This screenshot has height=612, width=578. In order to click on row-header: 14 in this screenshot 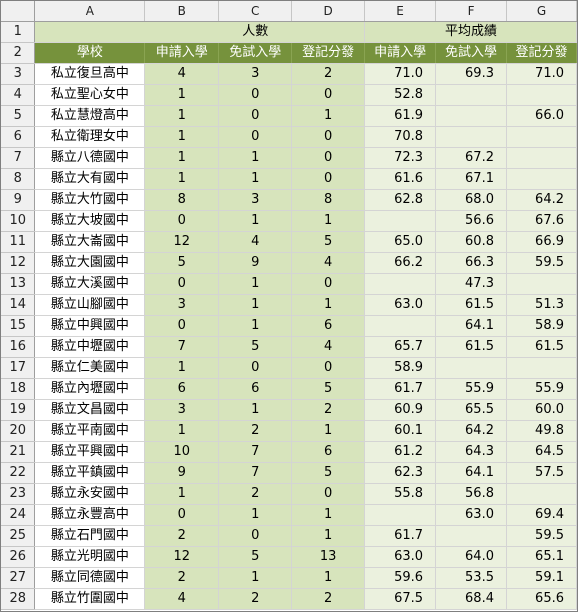, I will do `click(18, 305)`.